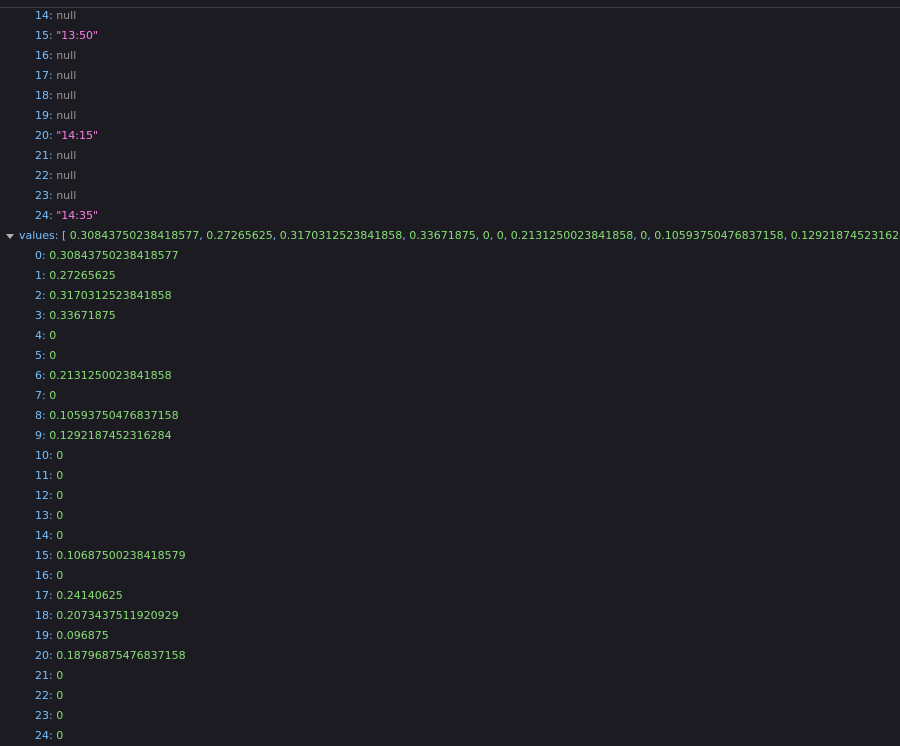  What do you see at coordinates (450, 316) in the screenshot?
I see `tree-row: 3: 0.33671875` at bounding box center [450, 316].